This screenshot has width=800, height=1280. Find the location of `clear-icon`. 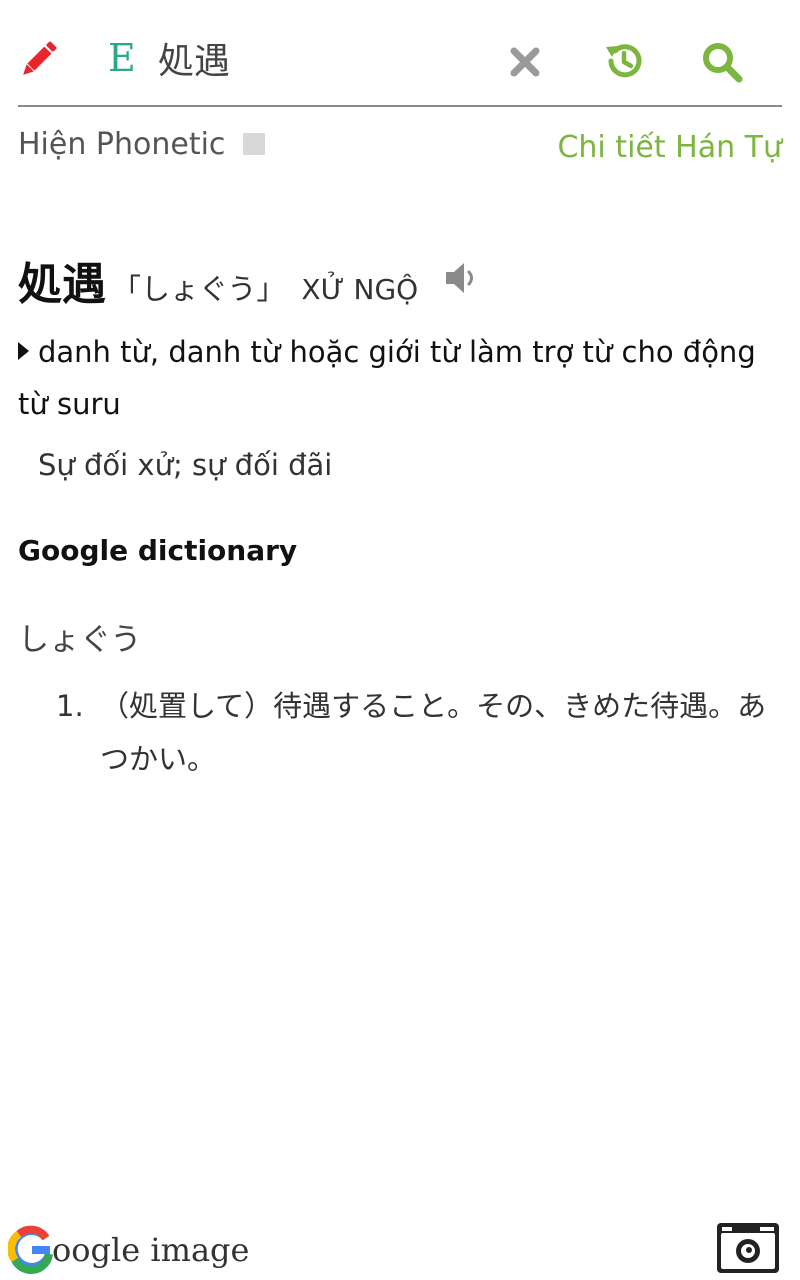

clear-icon is located at coordinates (525, 62).